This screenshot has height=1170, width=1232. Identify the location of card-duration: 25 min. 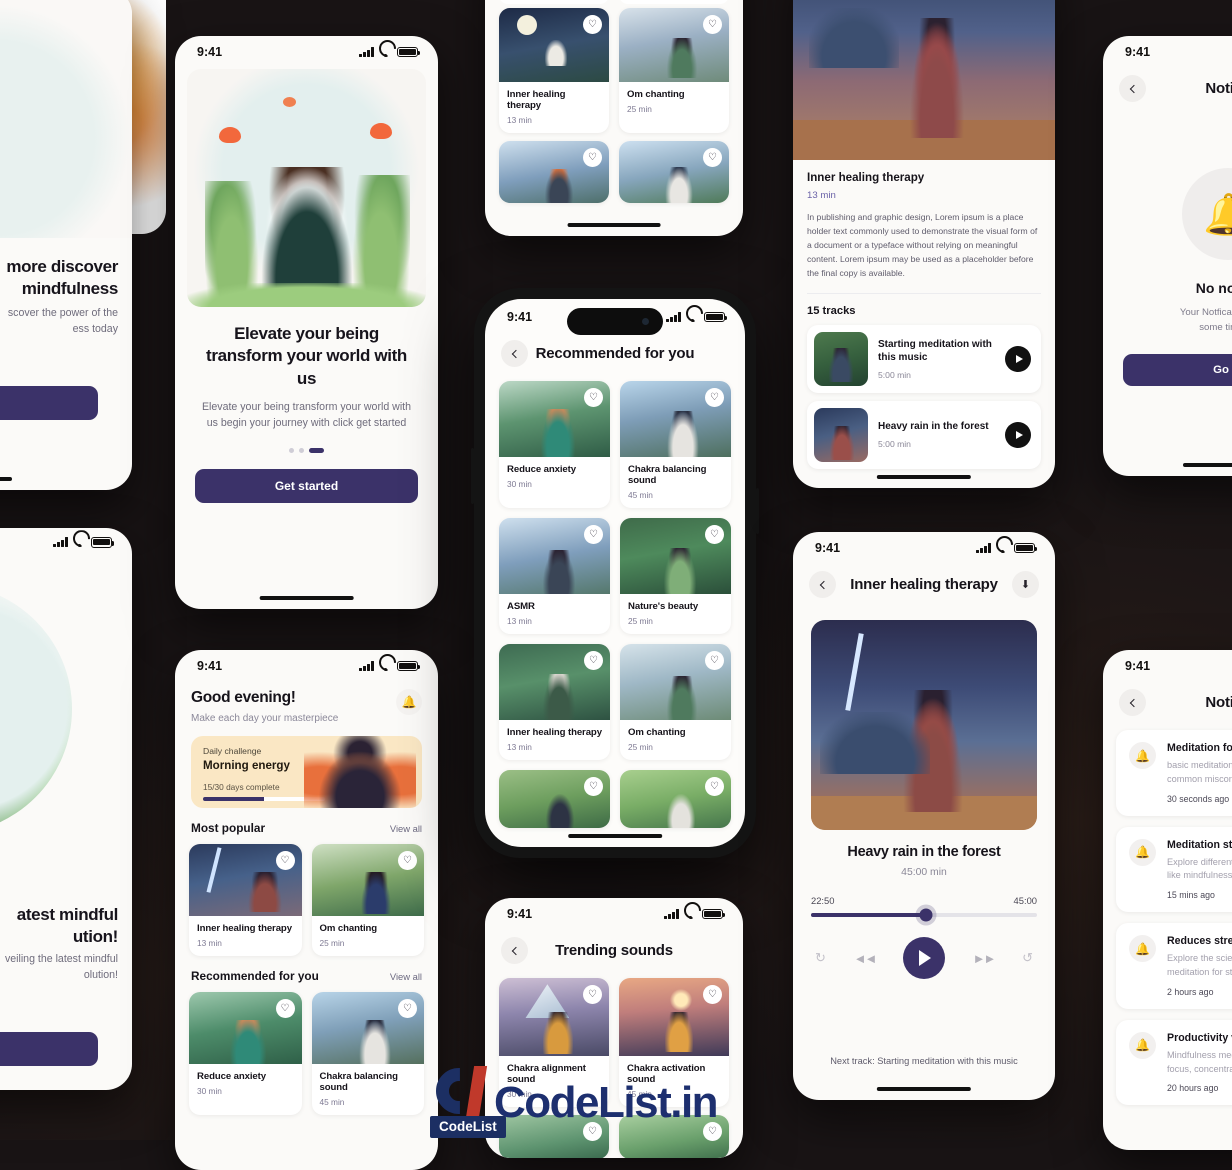
(640, 621).